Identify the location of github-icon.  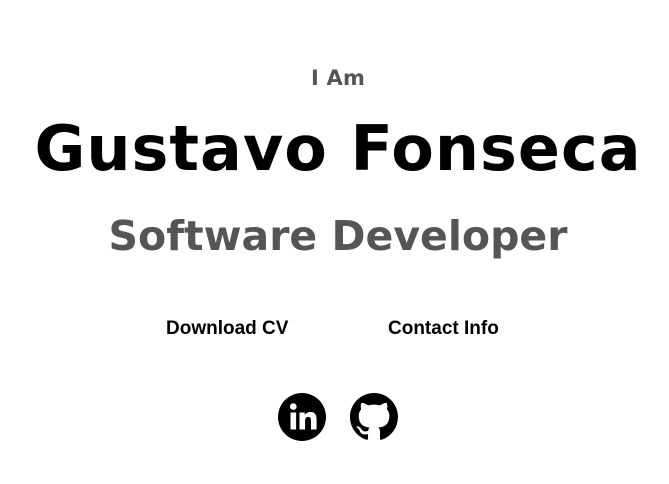
(374, 416).